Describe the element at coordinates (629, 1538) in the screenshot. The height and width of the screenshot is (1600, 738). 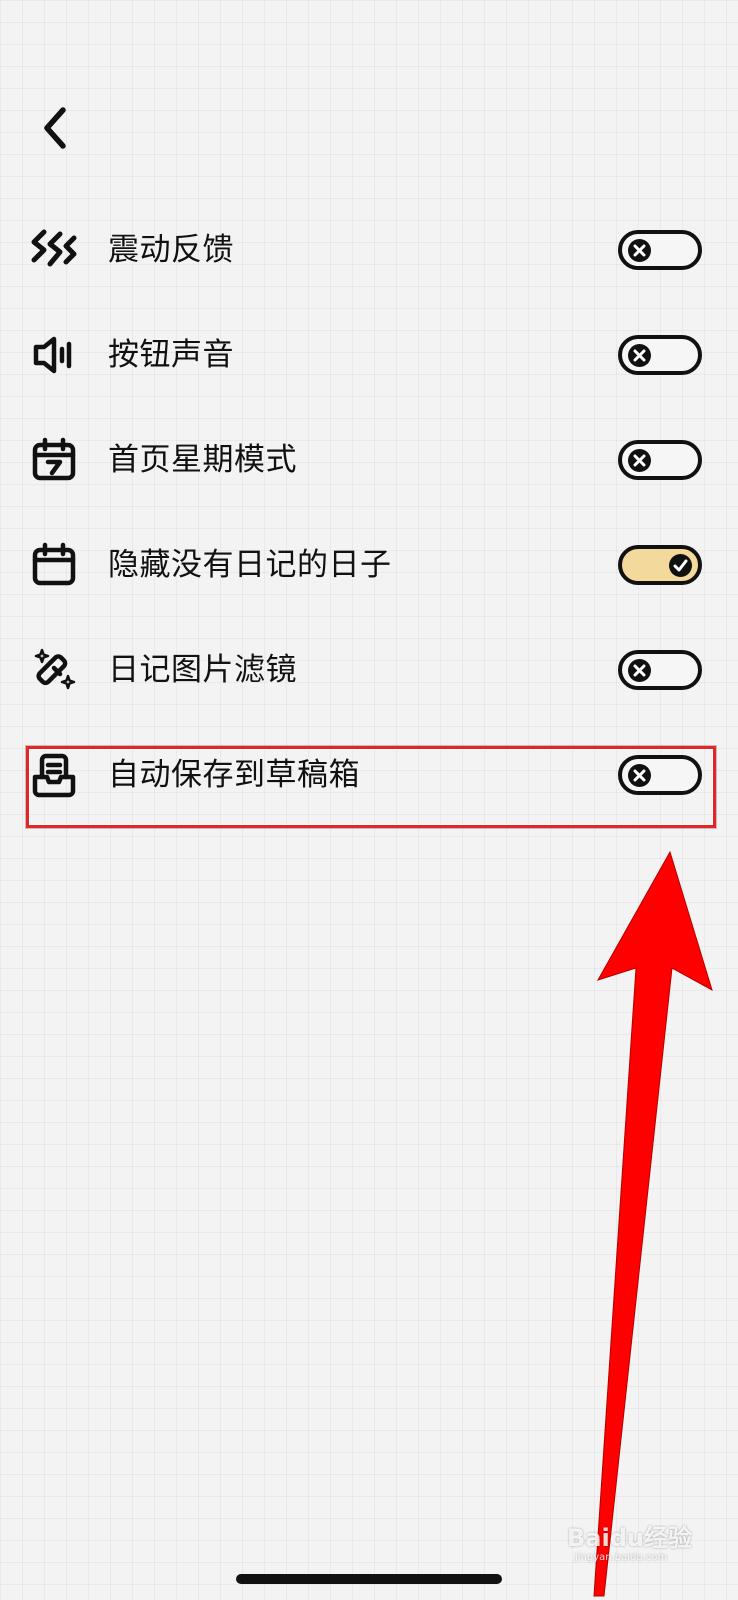
I see `watermark-logo: Baidu经验` at that location.